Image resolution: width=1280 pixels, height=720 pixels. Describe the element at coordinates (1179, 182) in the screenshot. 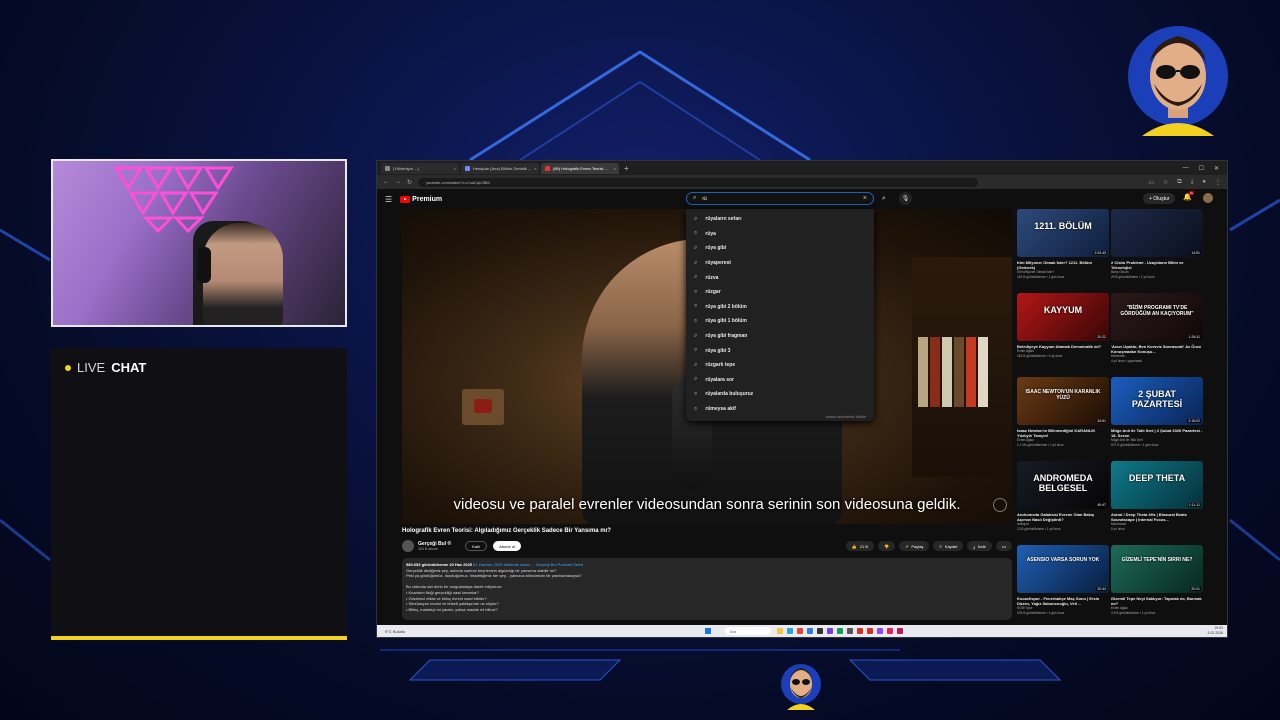

I see `extensions-icon: ⧉` at that location.